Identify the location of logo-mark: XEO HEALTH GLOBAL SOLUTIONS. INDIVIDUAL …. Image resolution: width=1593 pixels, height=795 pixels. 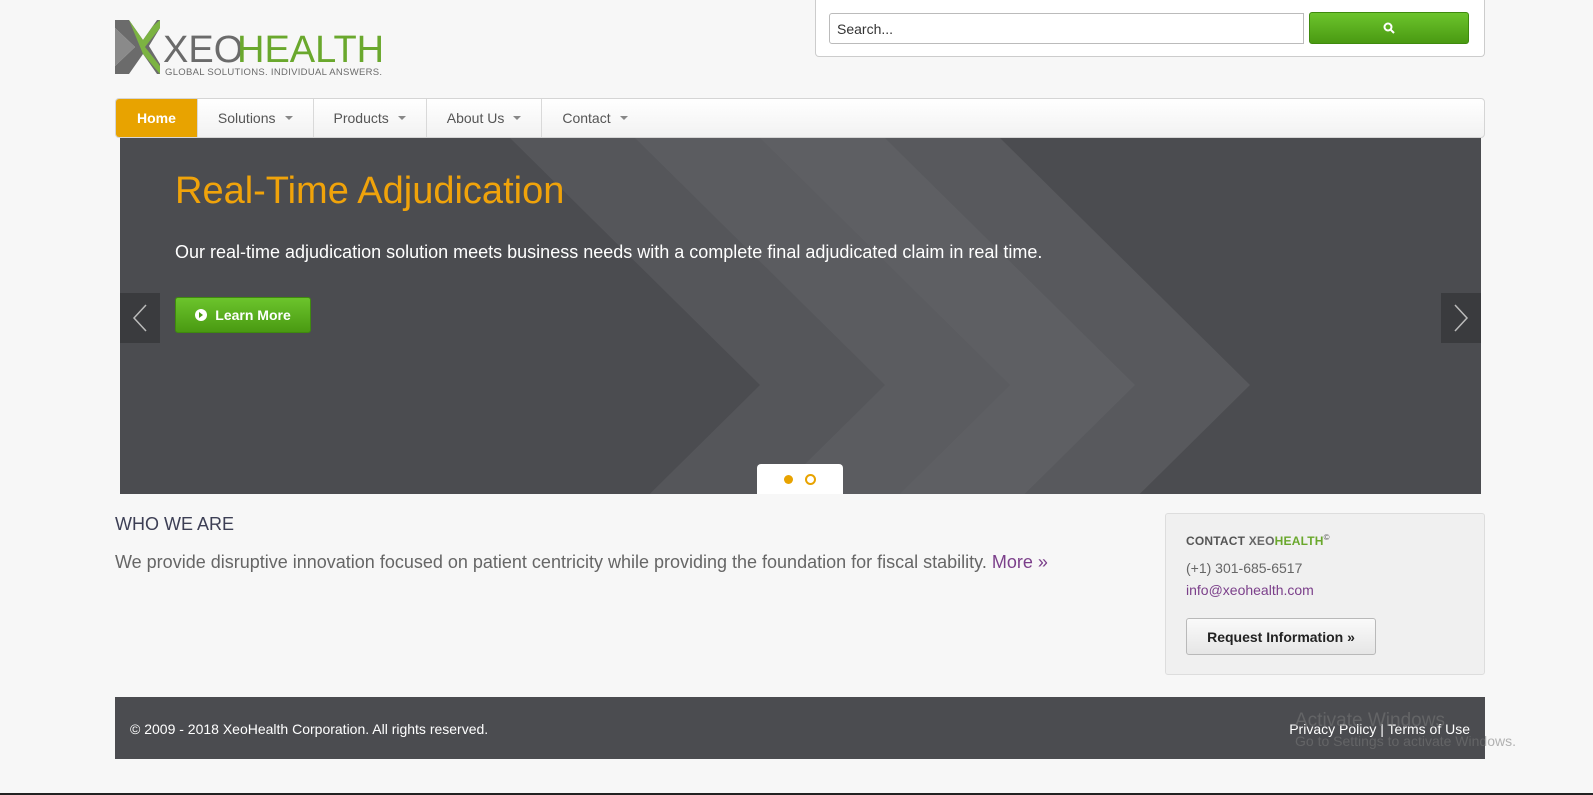
(249, 49).